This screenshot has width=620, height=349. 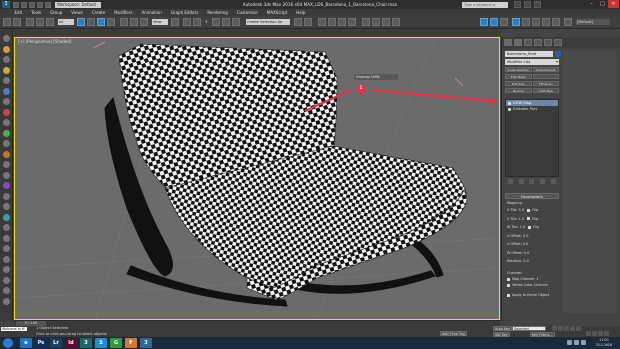 I want to click on utilities-tab-icon, so click(x=558, y=42).